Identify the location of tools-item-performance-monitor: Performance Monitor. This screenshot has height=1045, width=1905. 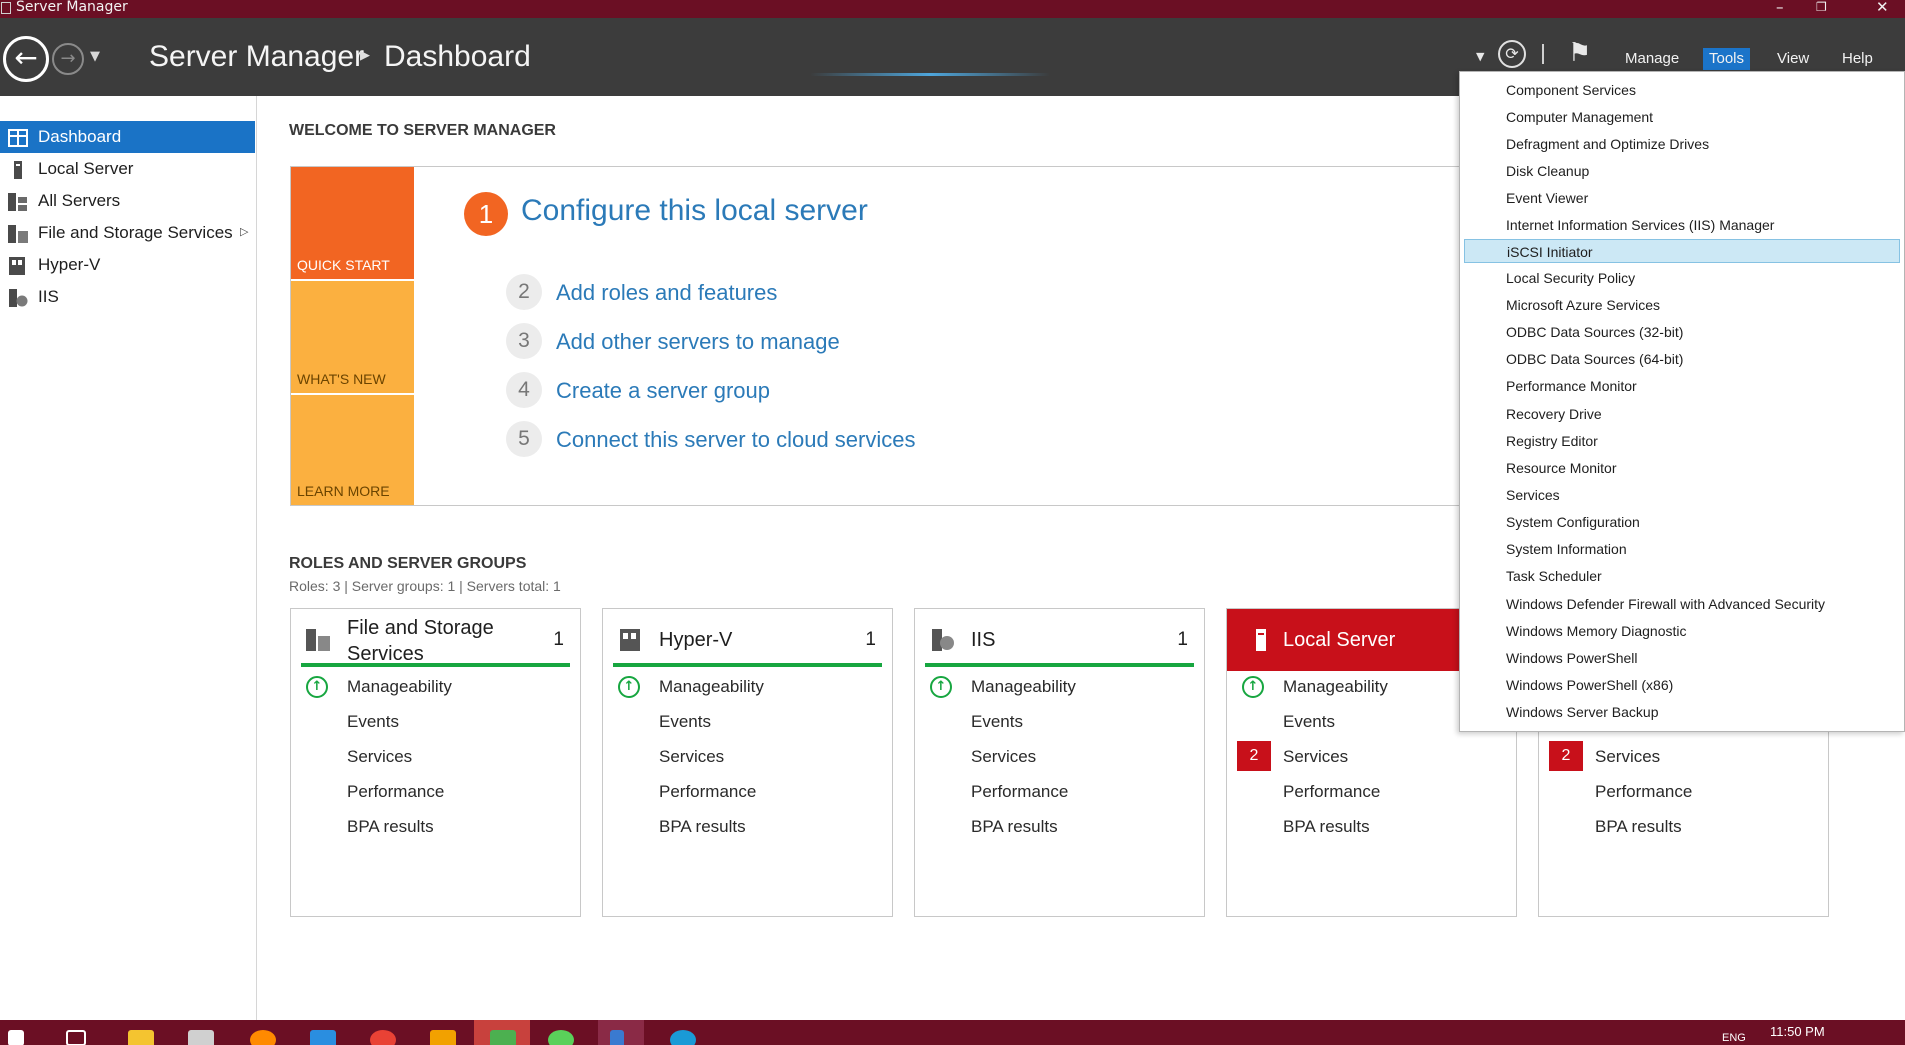
(1682, 386).